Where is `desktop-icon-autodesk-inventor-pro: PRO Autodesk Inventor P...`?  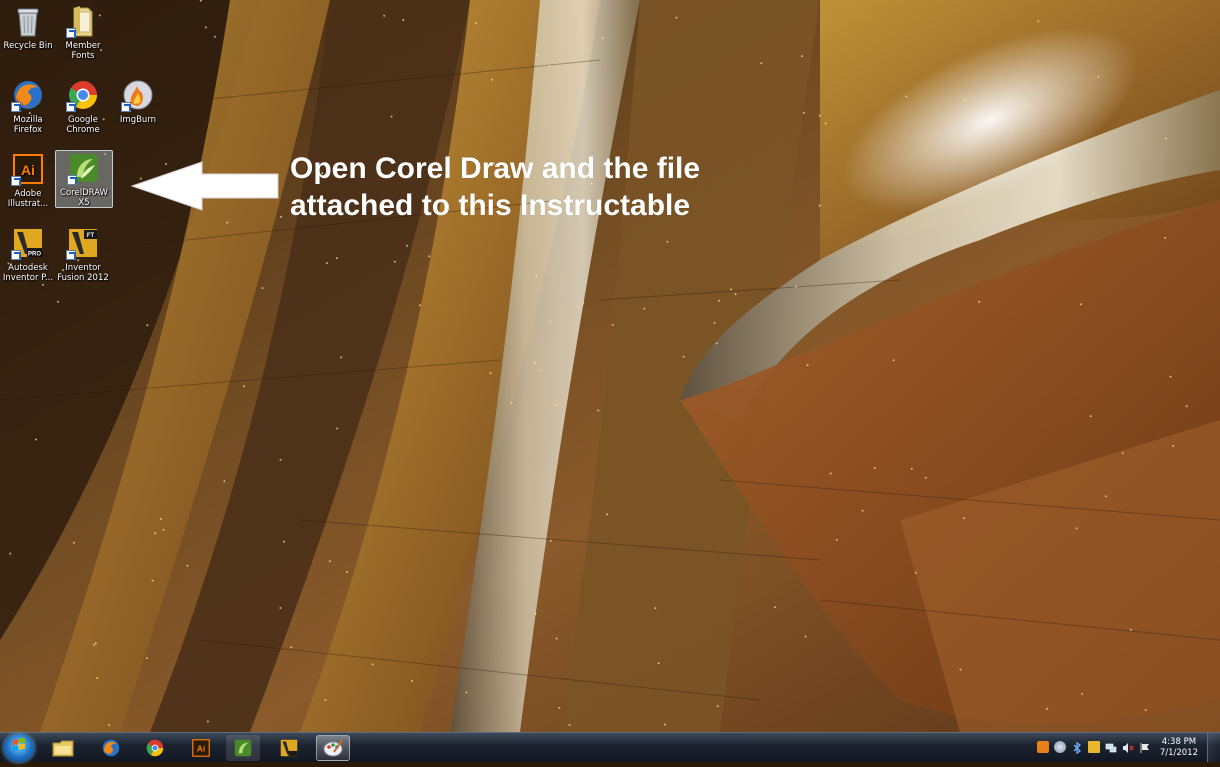
desktop-icon-autodesk-inventor-pro: PRO Autodesk Inventor P... is located at coordinates (28, 254).